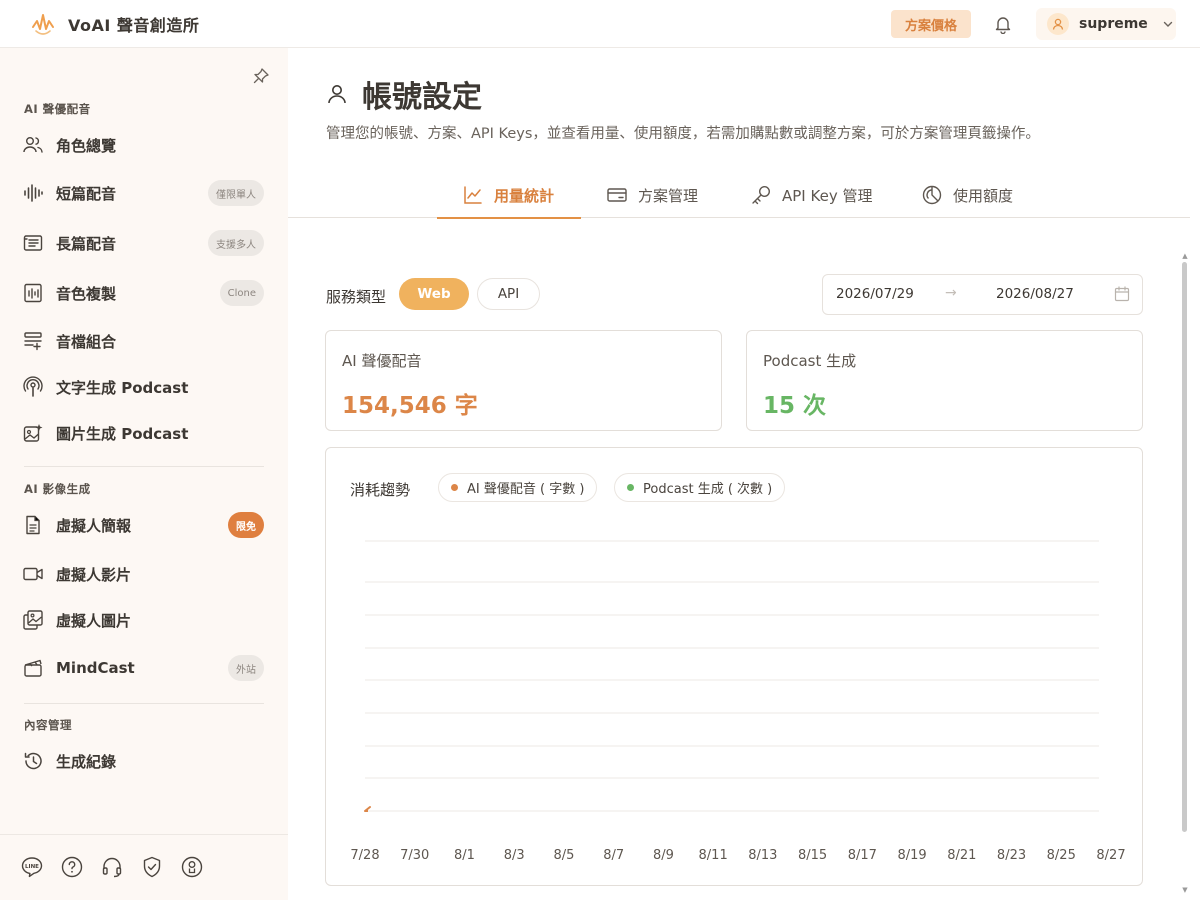 The width and height of the screenshot is (1200, 900). I want to click on brand: VoAI 聲音創造所, so click(114, 24).